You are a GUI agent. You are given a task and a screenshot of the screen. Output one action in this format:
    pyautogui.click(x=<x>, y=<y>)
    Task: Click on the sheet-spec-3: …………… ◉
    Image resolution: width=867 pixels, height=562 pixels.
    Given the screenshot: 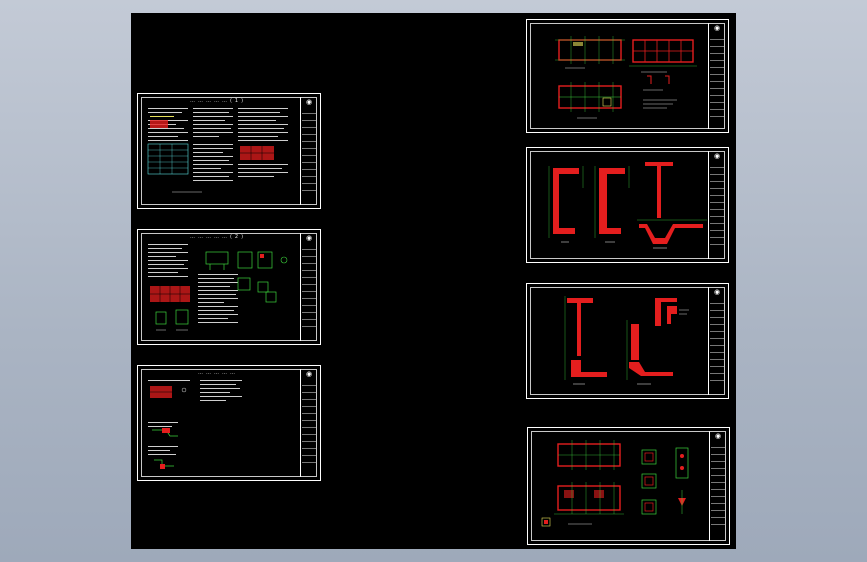 What is the action you would take?
    pyautogui.click(x=229, y=423)
    